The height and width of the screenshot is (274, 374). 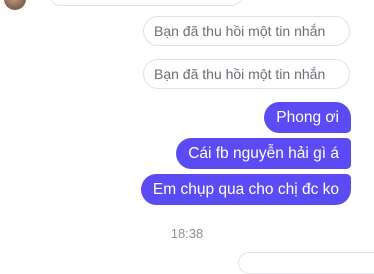 I want to click on outgoing-message-text: Cái fb nguyễn hải gì á, so click(x=263, y=153).